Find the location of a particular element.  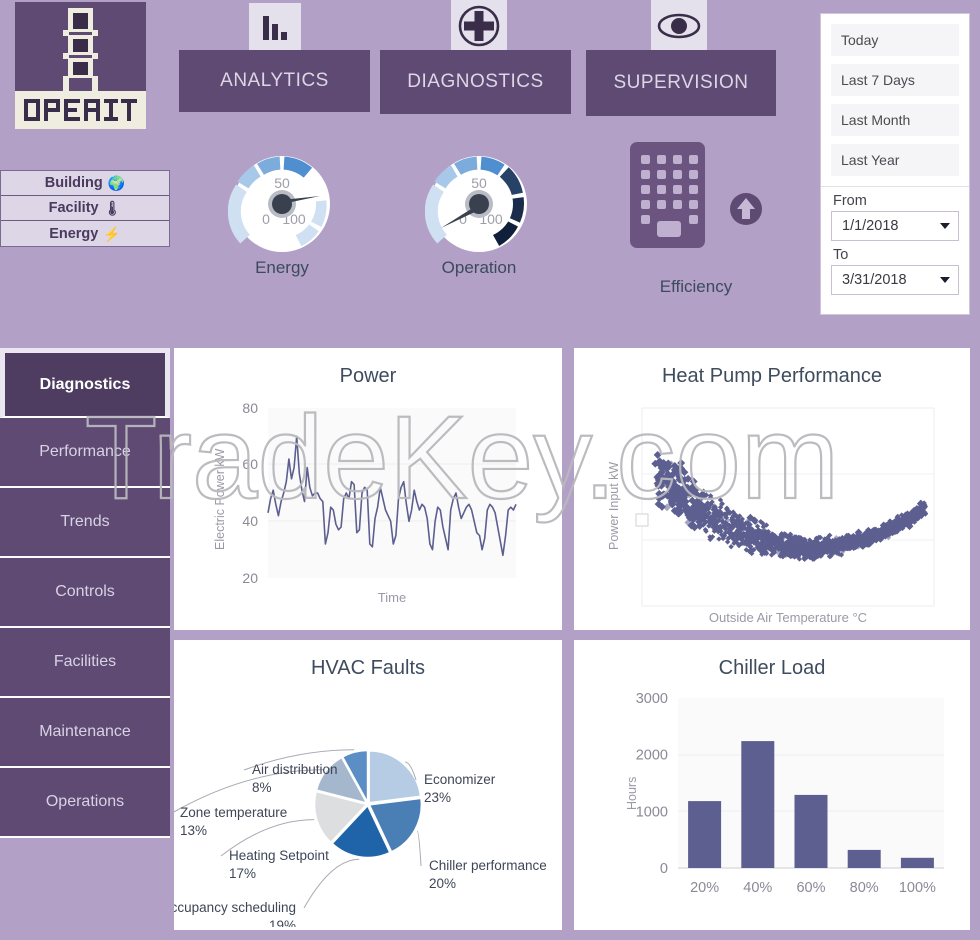

chevron-down-icon is located at coordinates (945, 280).